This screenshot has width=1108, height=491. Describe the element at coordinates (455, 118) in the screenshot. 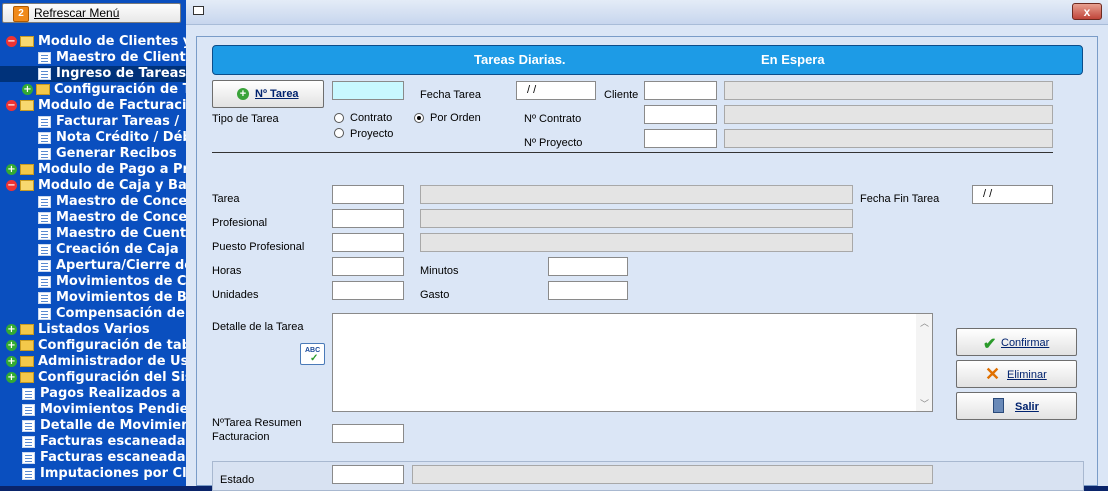

I see `by-order-radio-label: Por Orden` at that location.